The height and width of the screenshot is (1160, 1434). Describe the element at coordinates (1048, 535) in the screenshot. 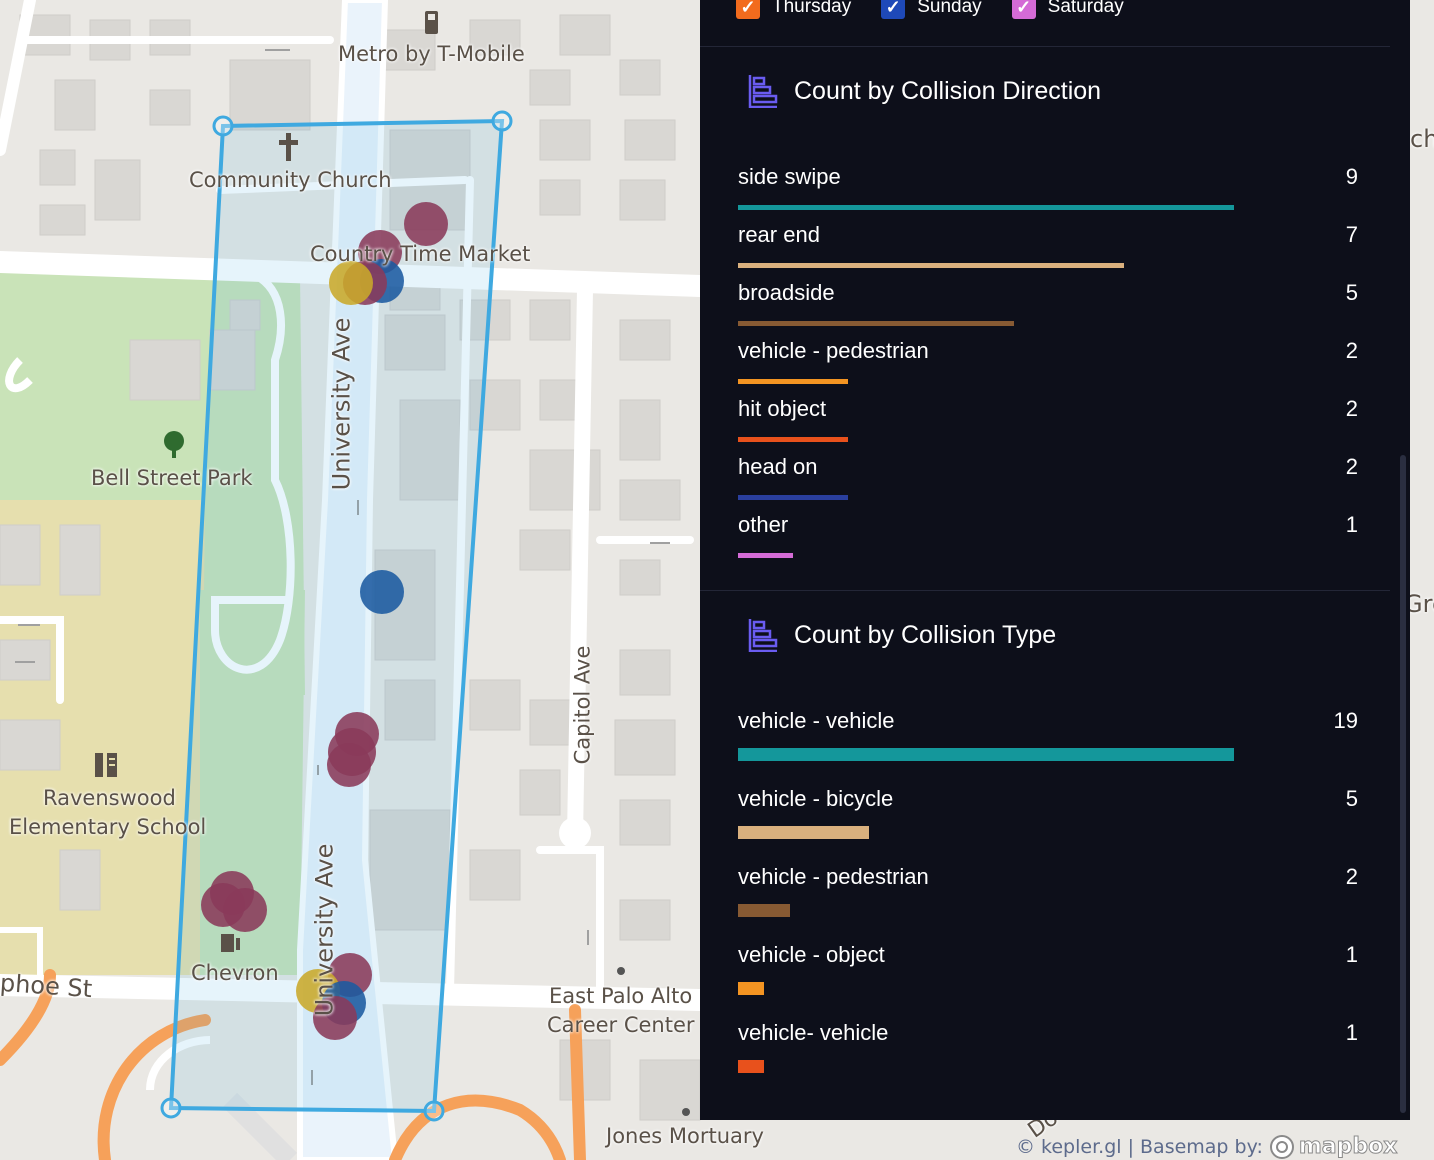

I see `bar-row: other 1` at that location.